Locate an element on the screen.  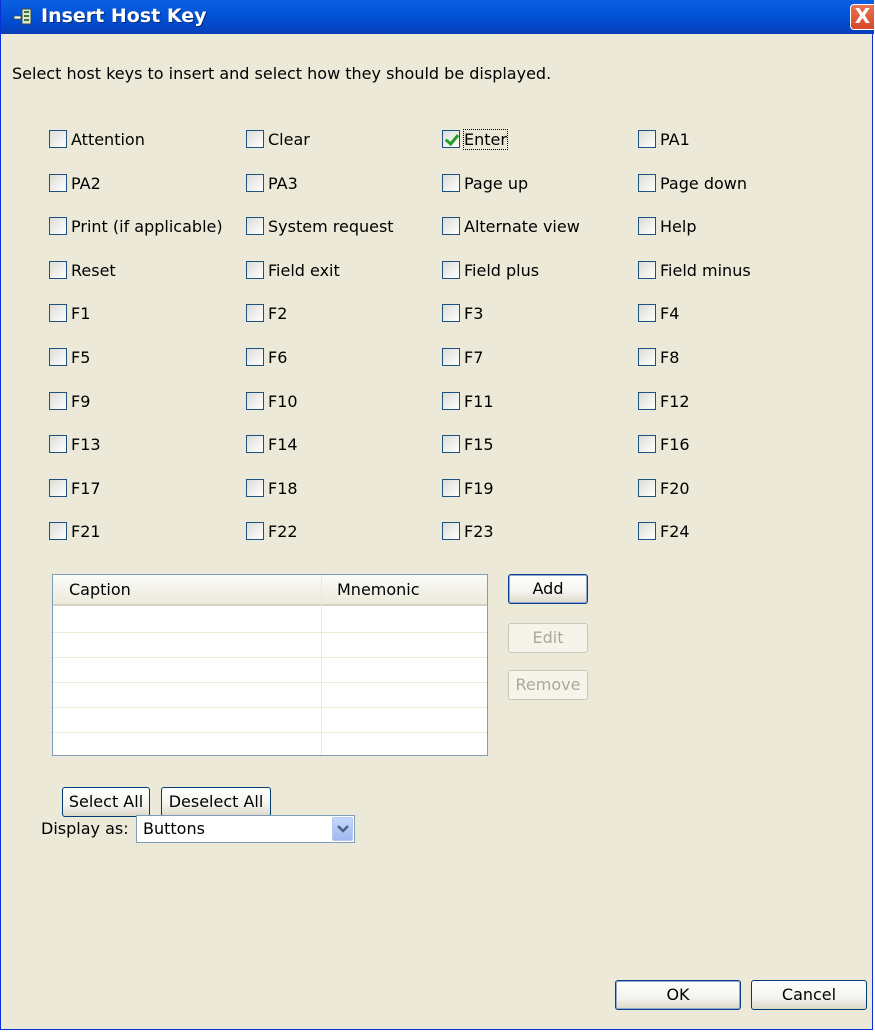
checkbox-label: F7 is located at coordinates (473, 357).